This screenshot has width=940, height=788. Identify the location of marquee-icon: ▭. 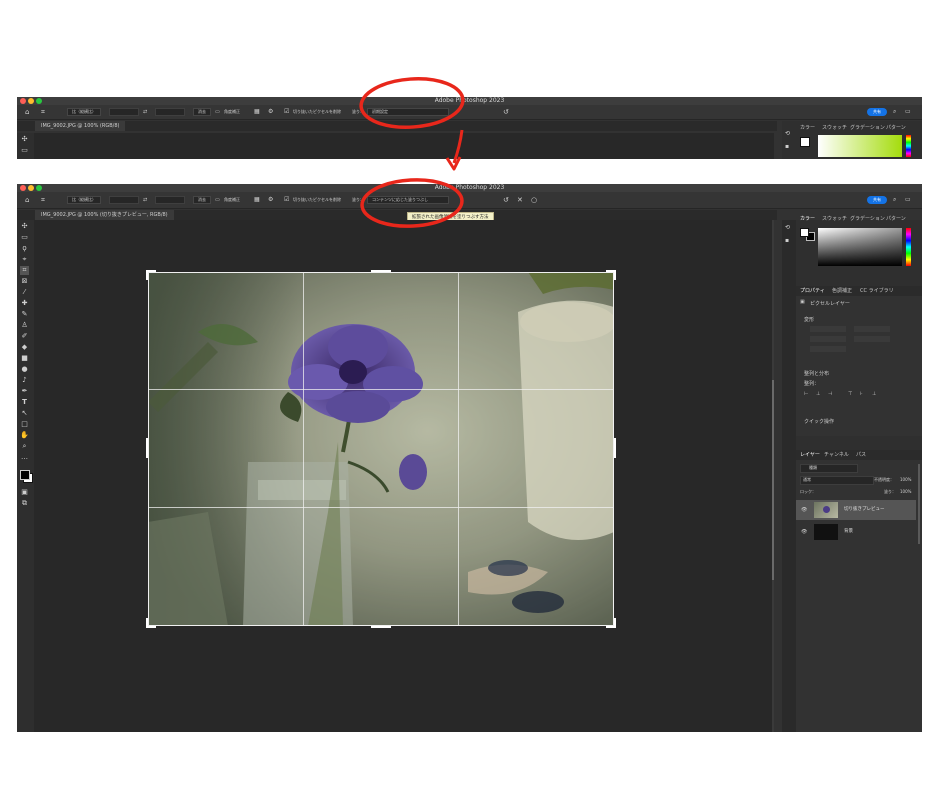
(24, 150).